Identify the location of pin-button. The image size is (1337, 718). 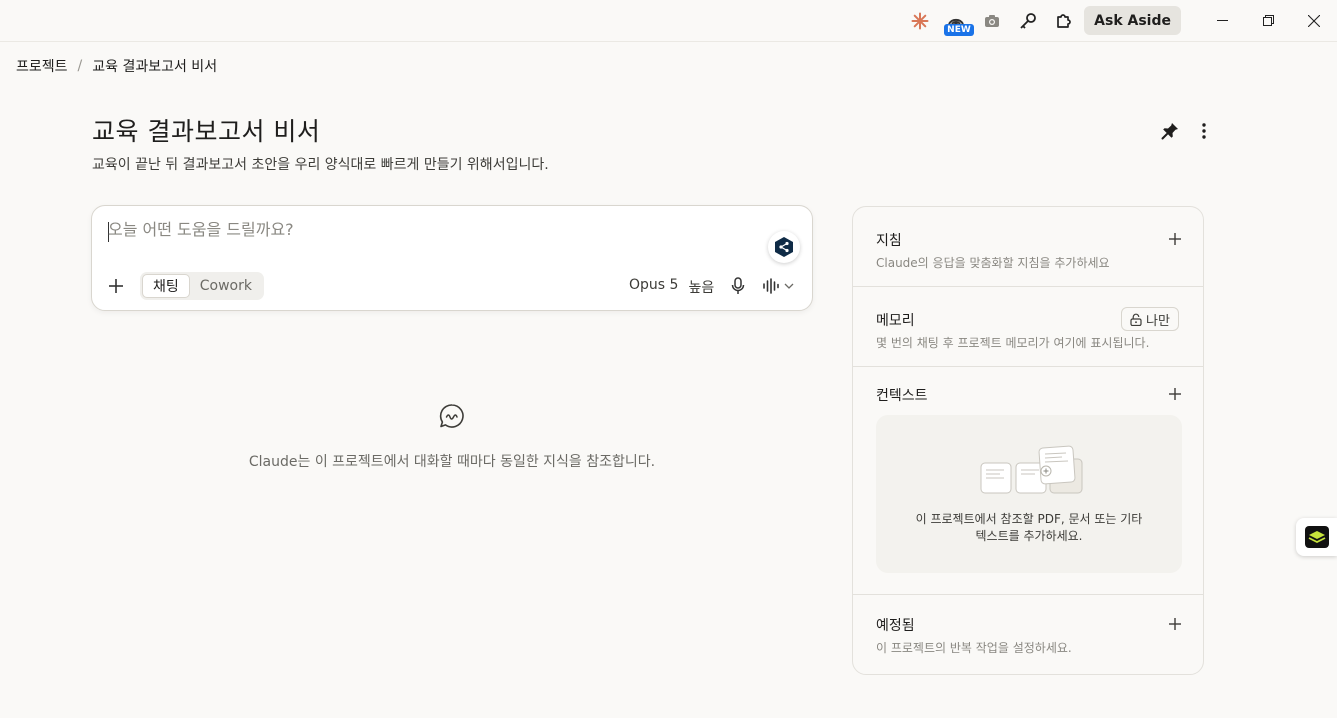
(1170, 131).